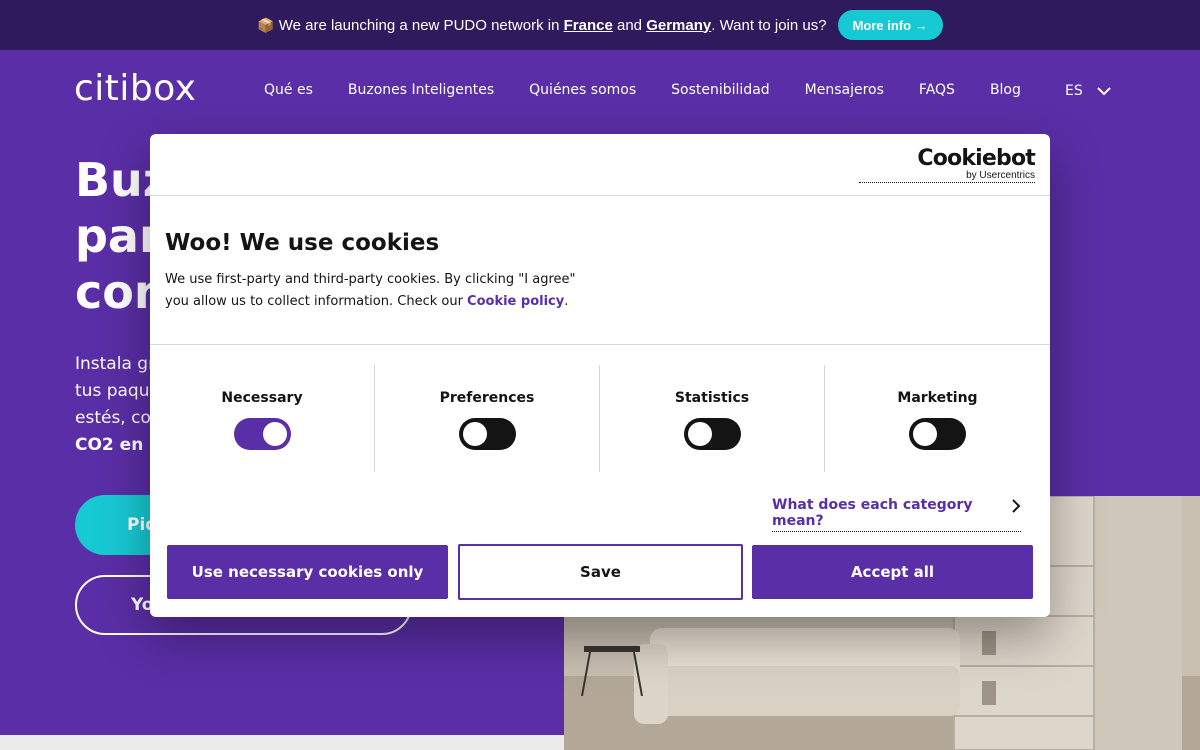 The height and width of the screenshot is (750, 1200). Describe the element at coordinates (629, 25) in the screenshot. I see `announcement-text-mid: and` at that location.